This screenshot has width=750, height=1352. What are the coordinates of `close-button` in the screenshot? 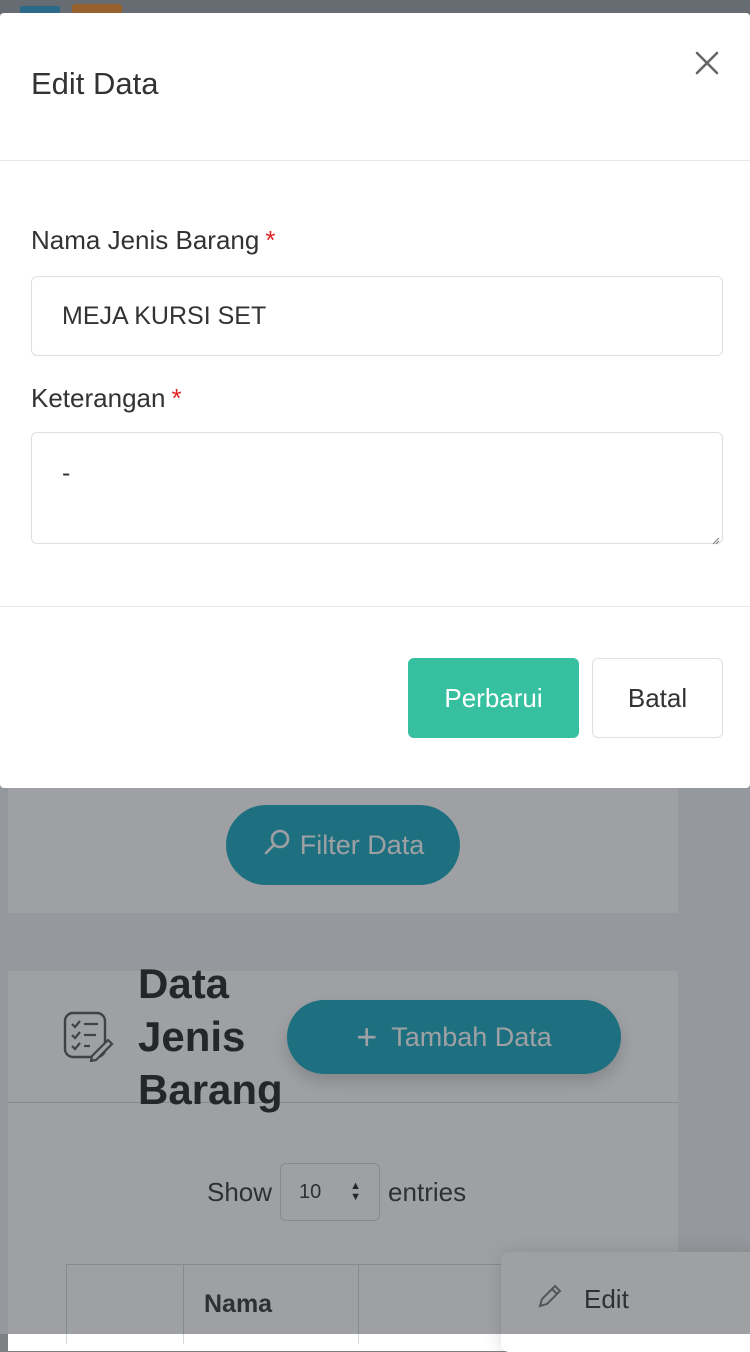 It's located at (707, 63).